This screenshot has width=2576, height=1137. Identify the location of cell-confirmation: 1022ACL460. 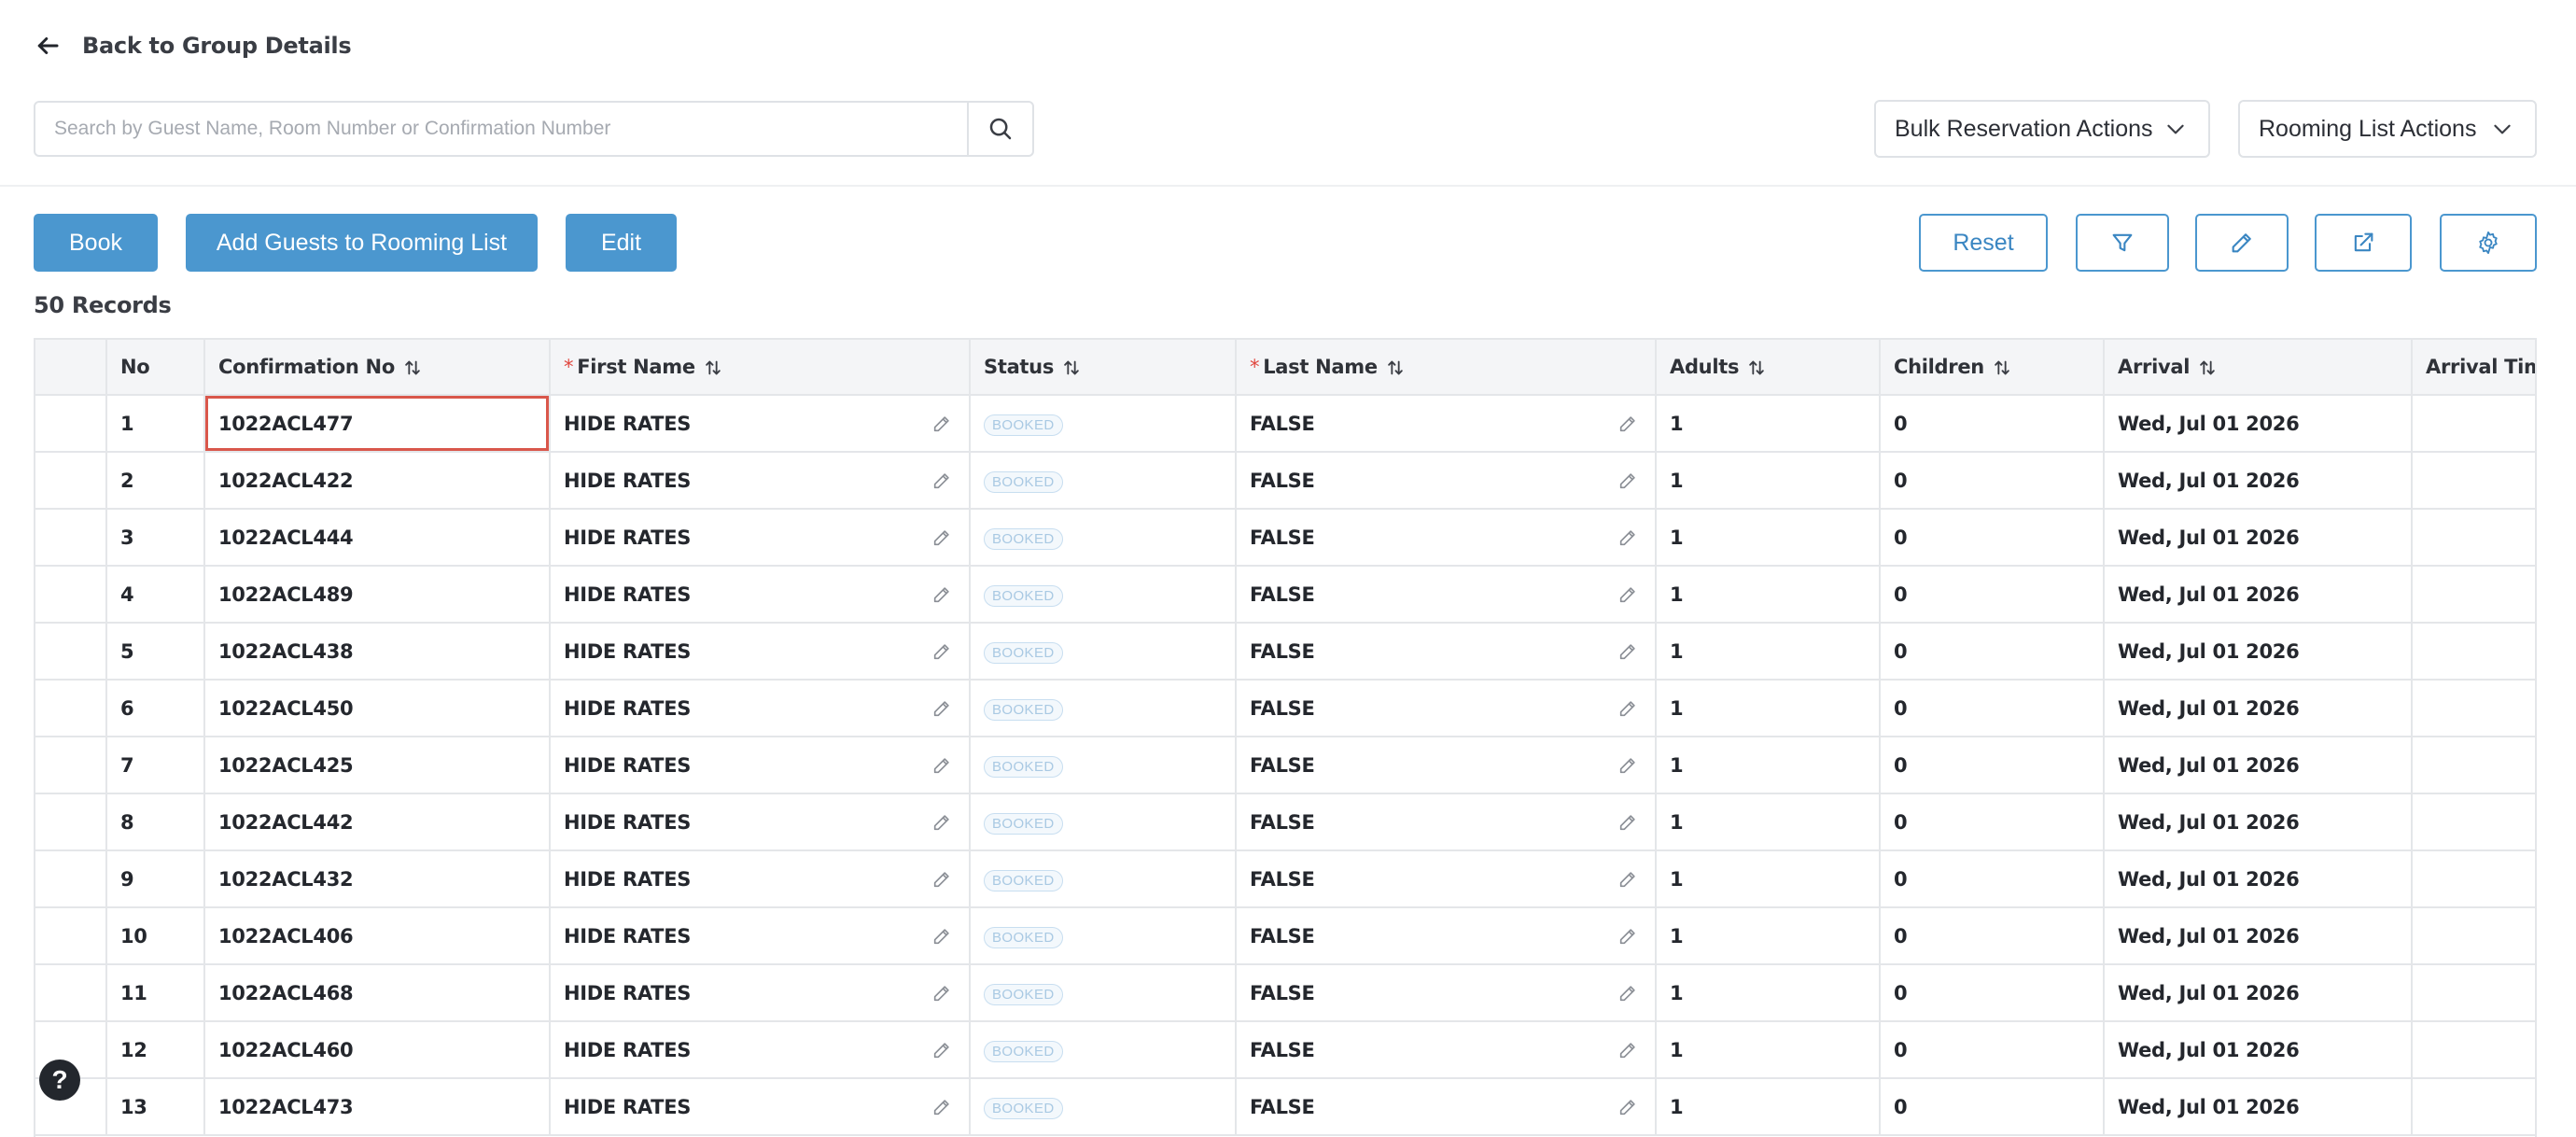
(377, 1050).